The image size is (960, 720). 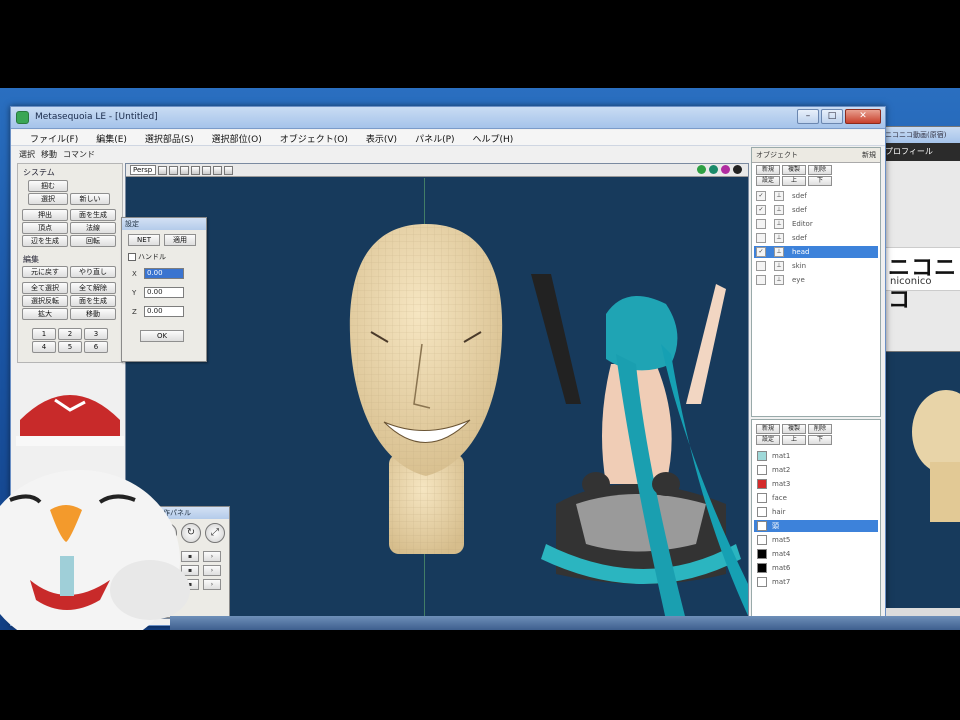 I want to click on handle-checkbox: ハンドル, so click(x=147, y=257).